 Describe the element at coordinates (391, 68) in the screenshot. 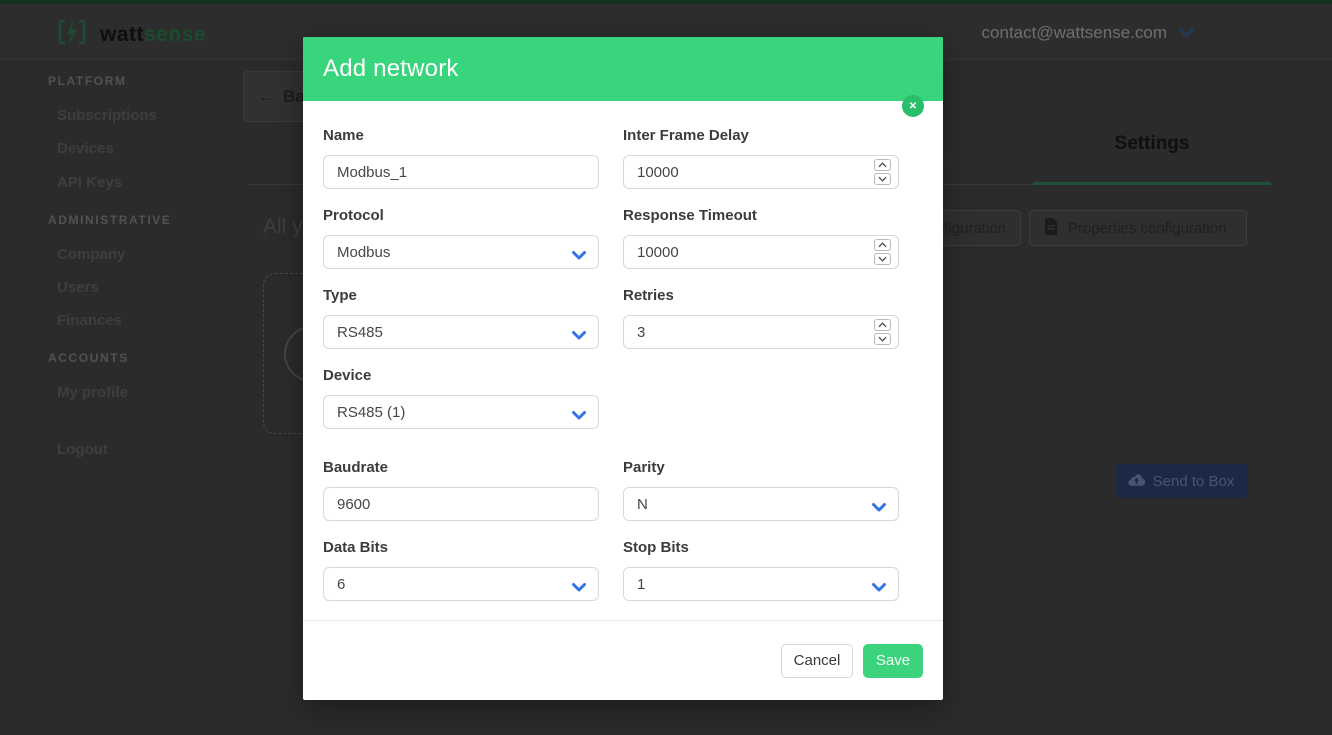

I see `modal-title: Add network` at that location.